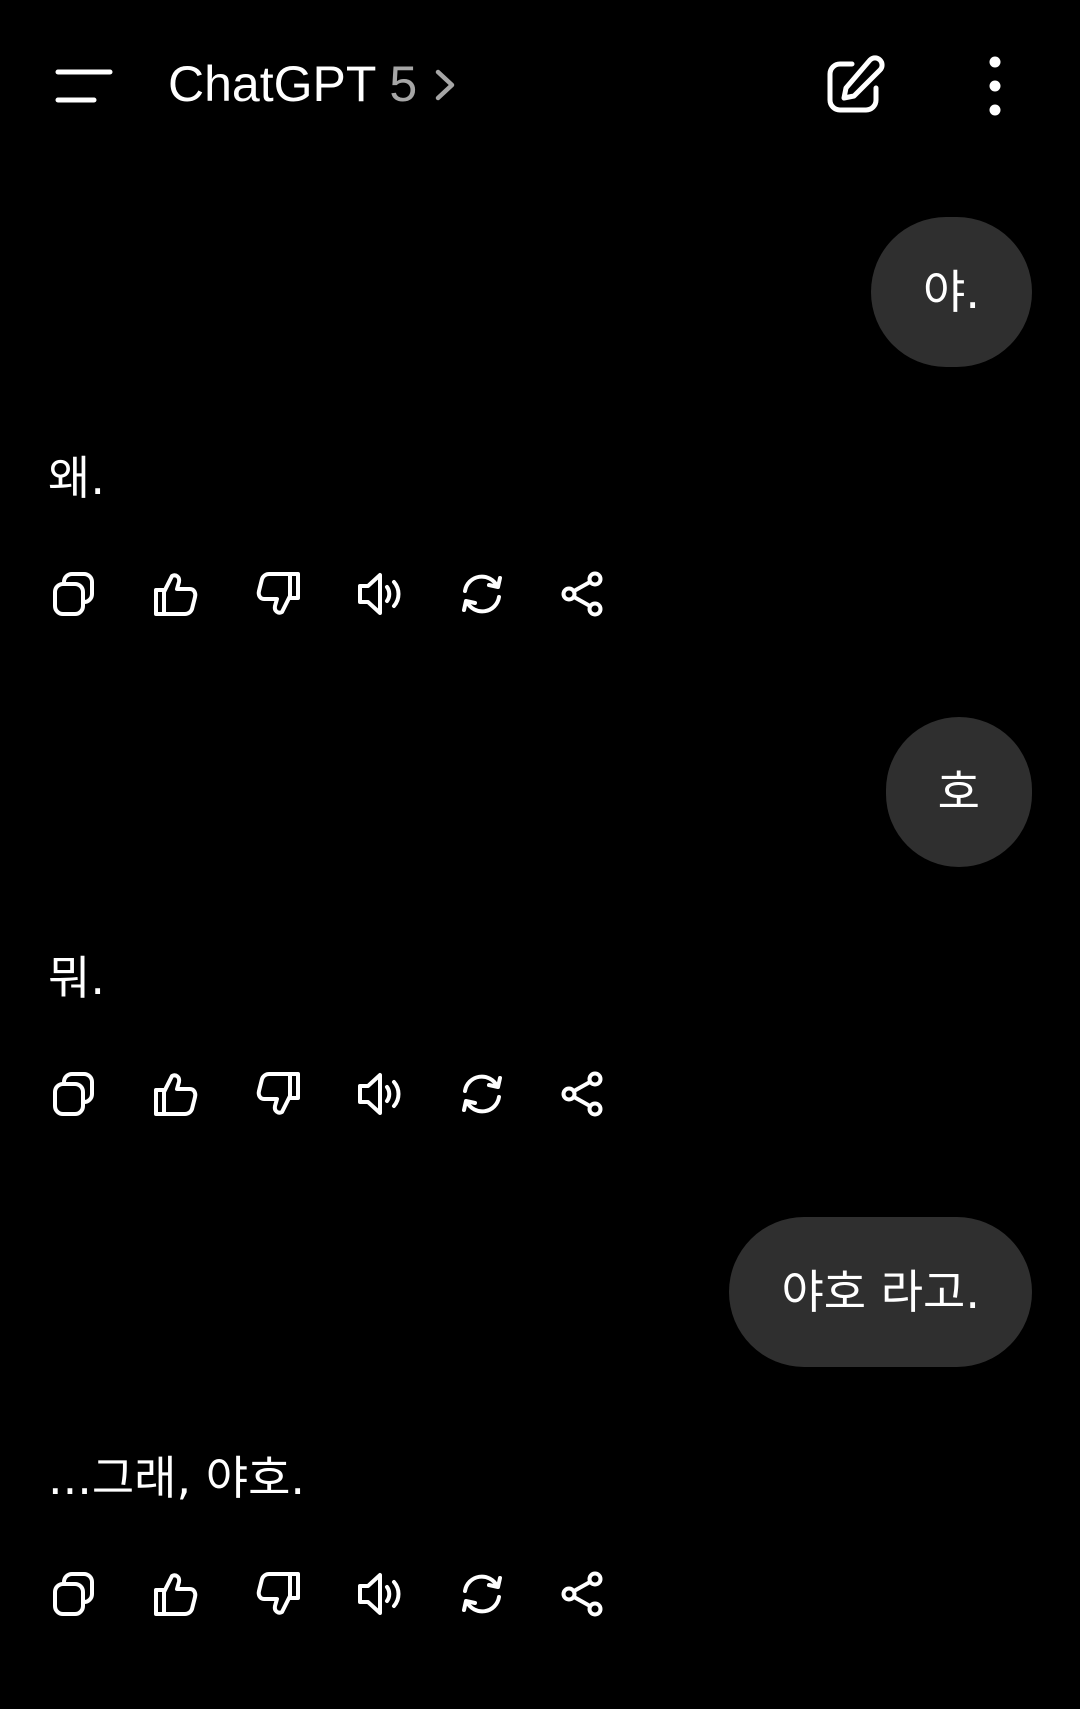 Image resolution: width=1080 pixels, height=1709 pixels. Describe the element at coordinates (540, 85) in the screenshot. I see `top-bar: ChatGPT 5` at that location.